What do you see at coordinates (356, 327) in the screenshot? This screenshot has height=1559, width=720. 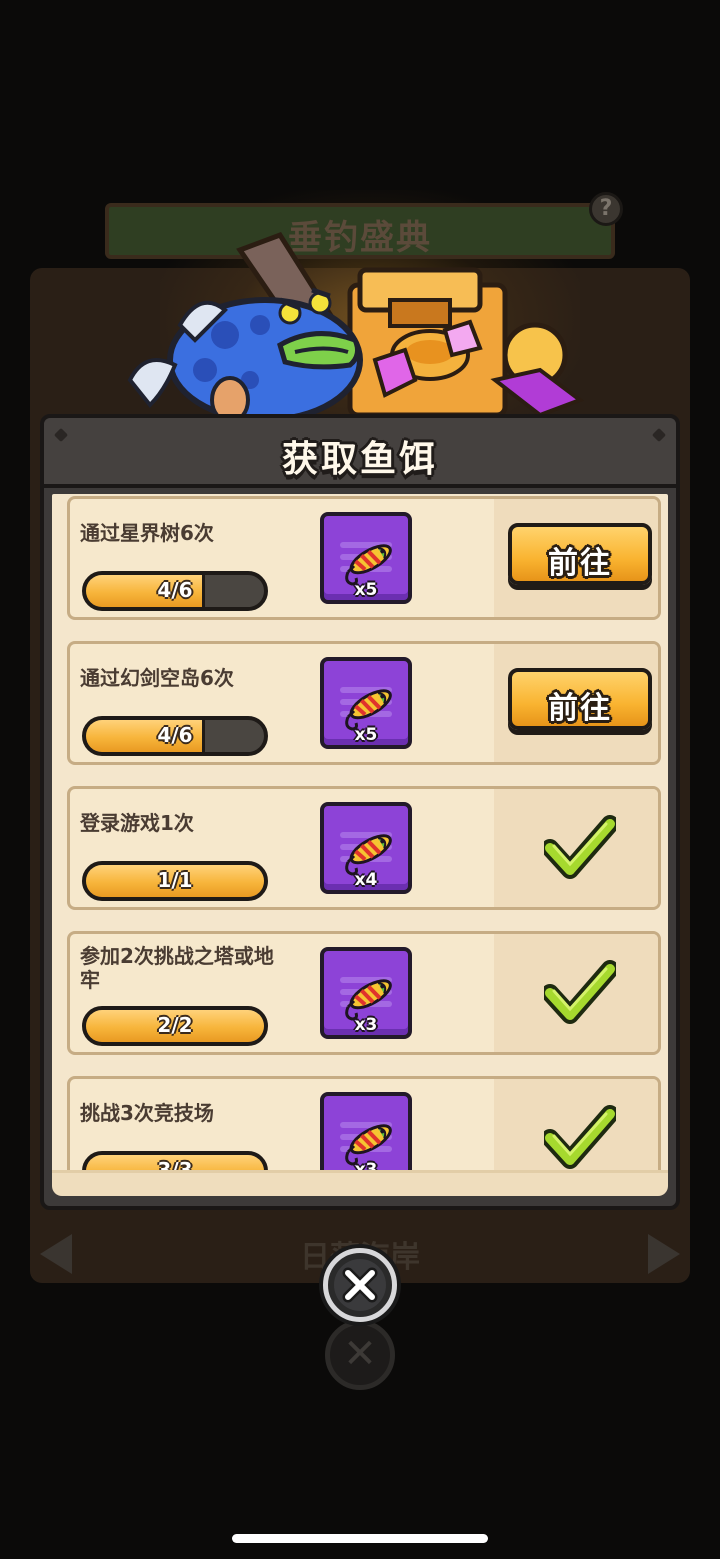 I see `fish-mascot-treasure-illustration` at bounding box center [356, 327].